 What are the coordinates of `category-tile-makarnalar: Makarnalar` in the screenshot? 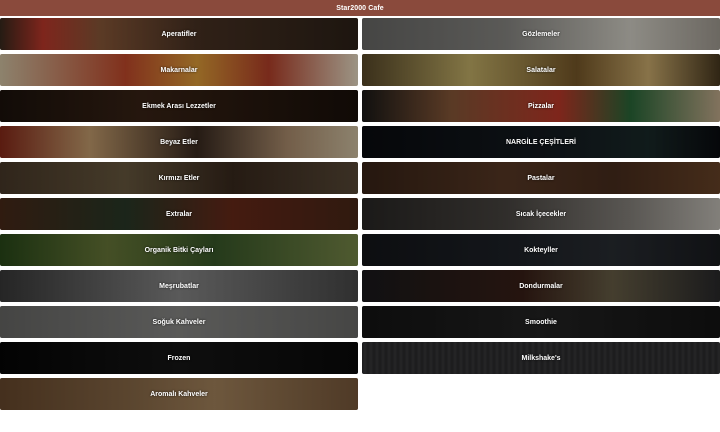 It's located at (179, 70).